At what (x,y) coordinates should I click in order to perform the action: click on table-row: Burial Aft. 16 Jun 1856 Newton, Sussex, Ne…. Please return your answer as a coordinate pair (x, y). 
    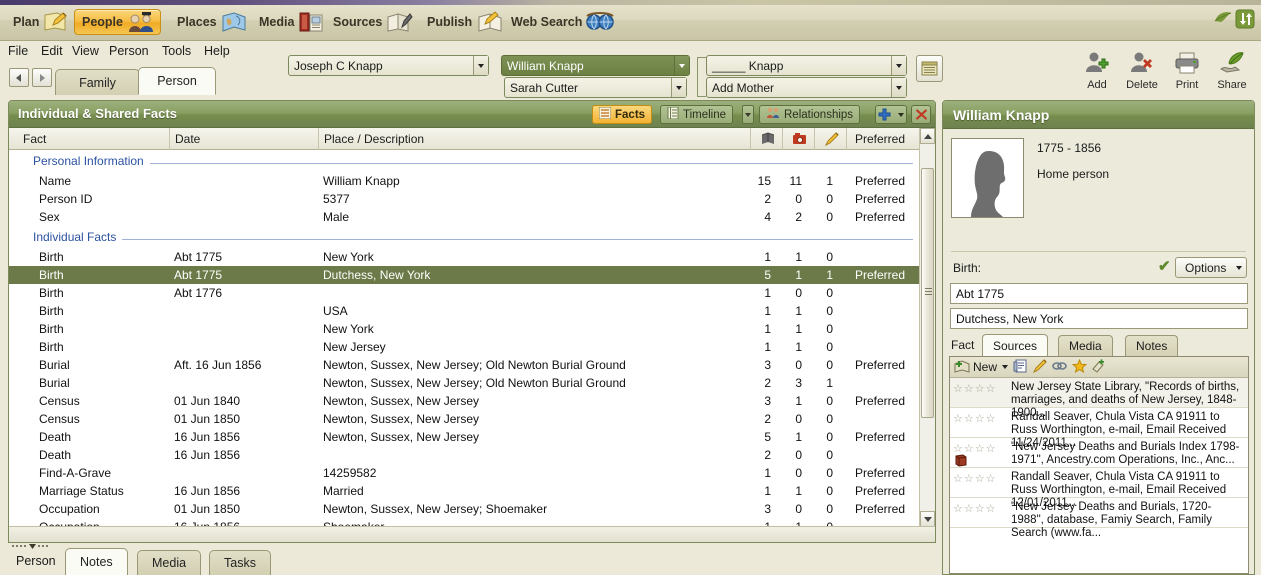
    Looking at the image, I should click on (465, 365).